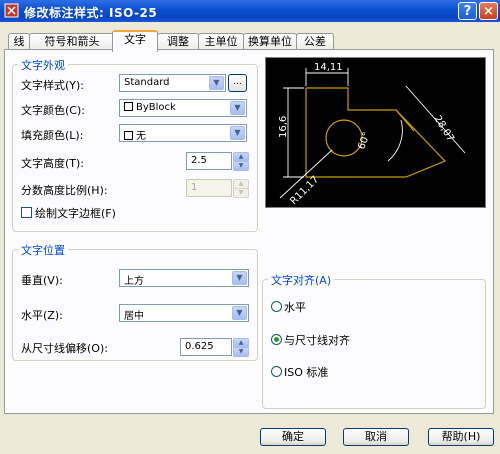  What do you see at coordinates (42, 315) in the screenshot?
I see `horizontal-label: 水平(Z):` at bounding box center [42, 315].